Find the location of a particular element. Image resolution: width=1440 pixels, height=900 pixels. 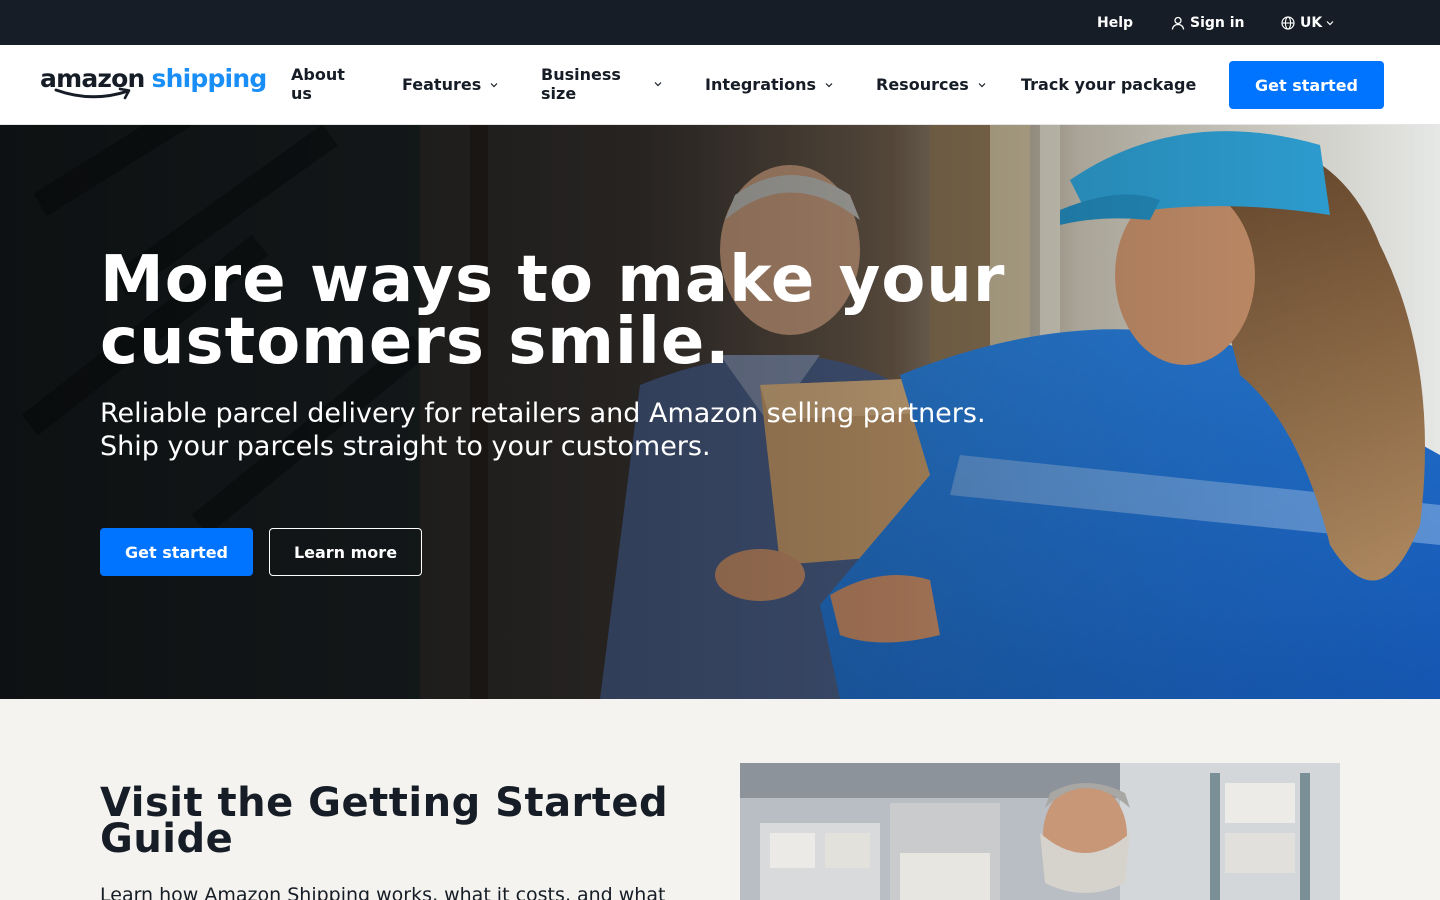

nav-about-us: About us is located at coordinates (326, 84).